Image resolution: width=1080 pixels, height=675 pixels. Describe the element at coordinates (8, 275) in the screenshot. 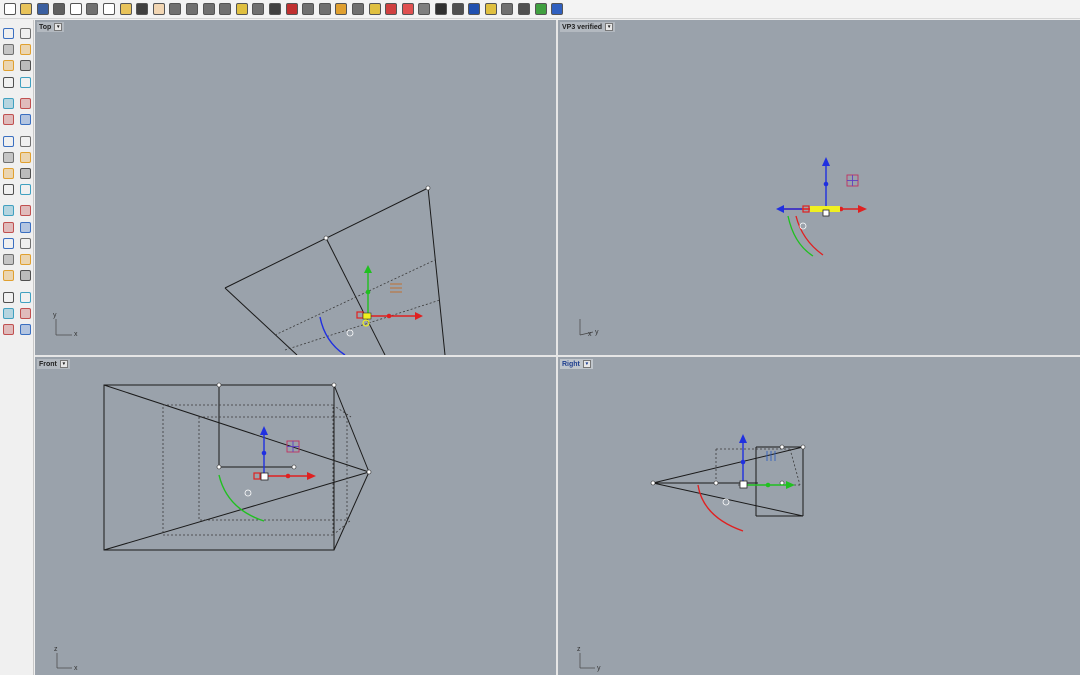

I see `solid-tool-button` at that location.